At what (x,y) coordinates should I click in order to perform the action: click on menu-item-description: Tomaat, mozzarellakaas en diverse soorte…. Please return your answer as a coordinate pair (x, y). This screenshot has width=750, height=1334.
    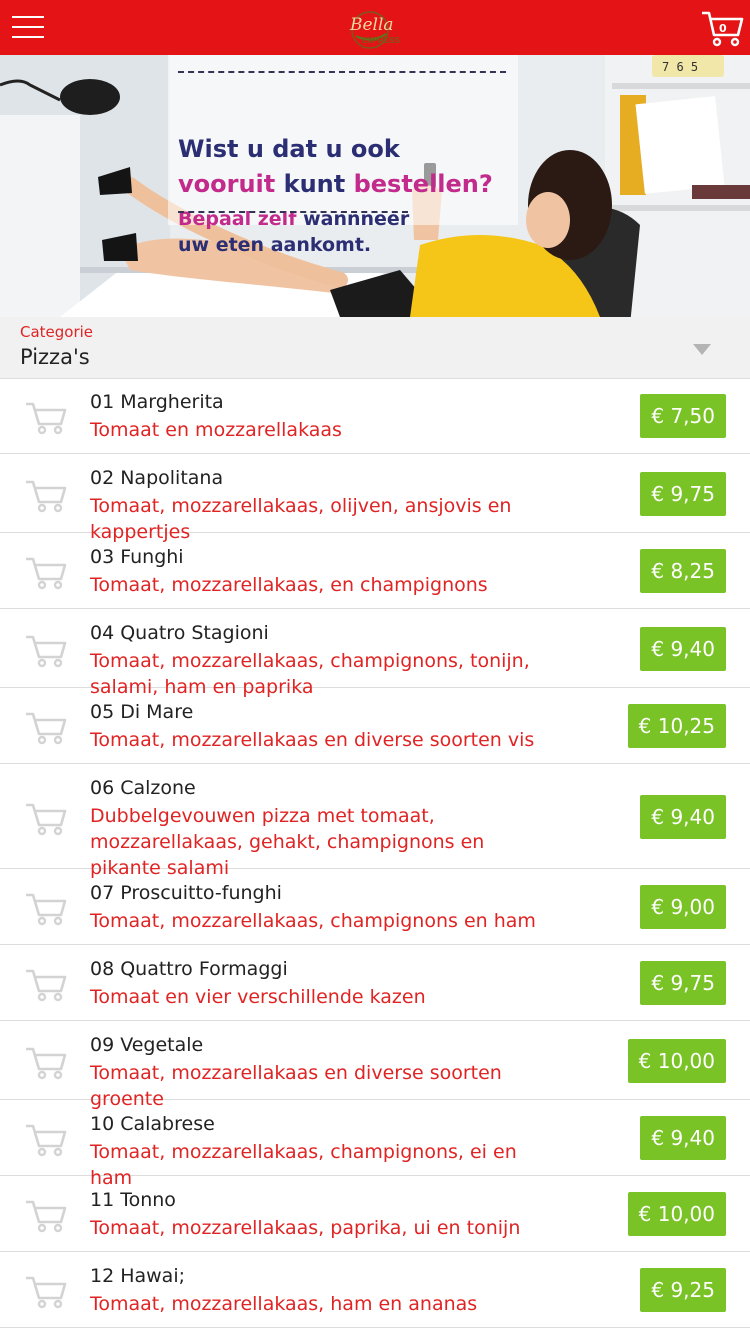
    Looking at the image, I should click on (312, 740).